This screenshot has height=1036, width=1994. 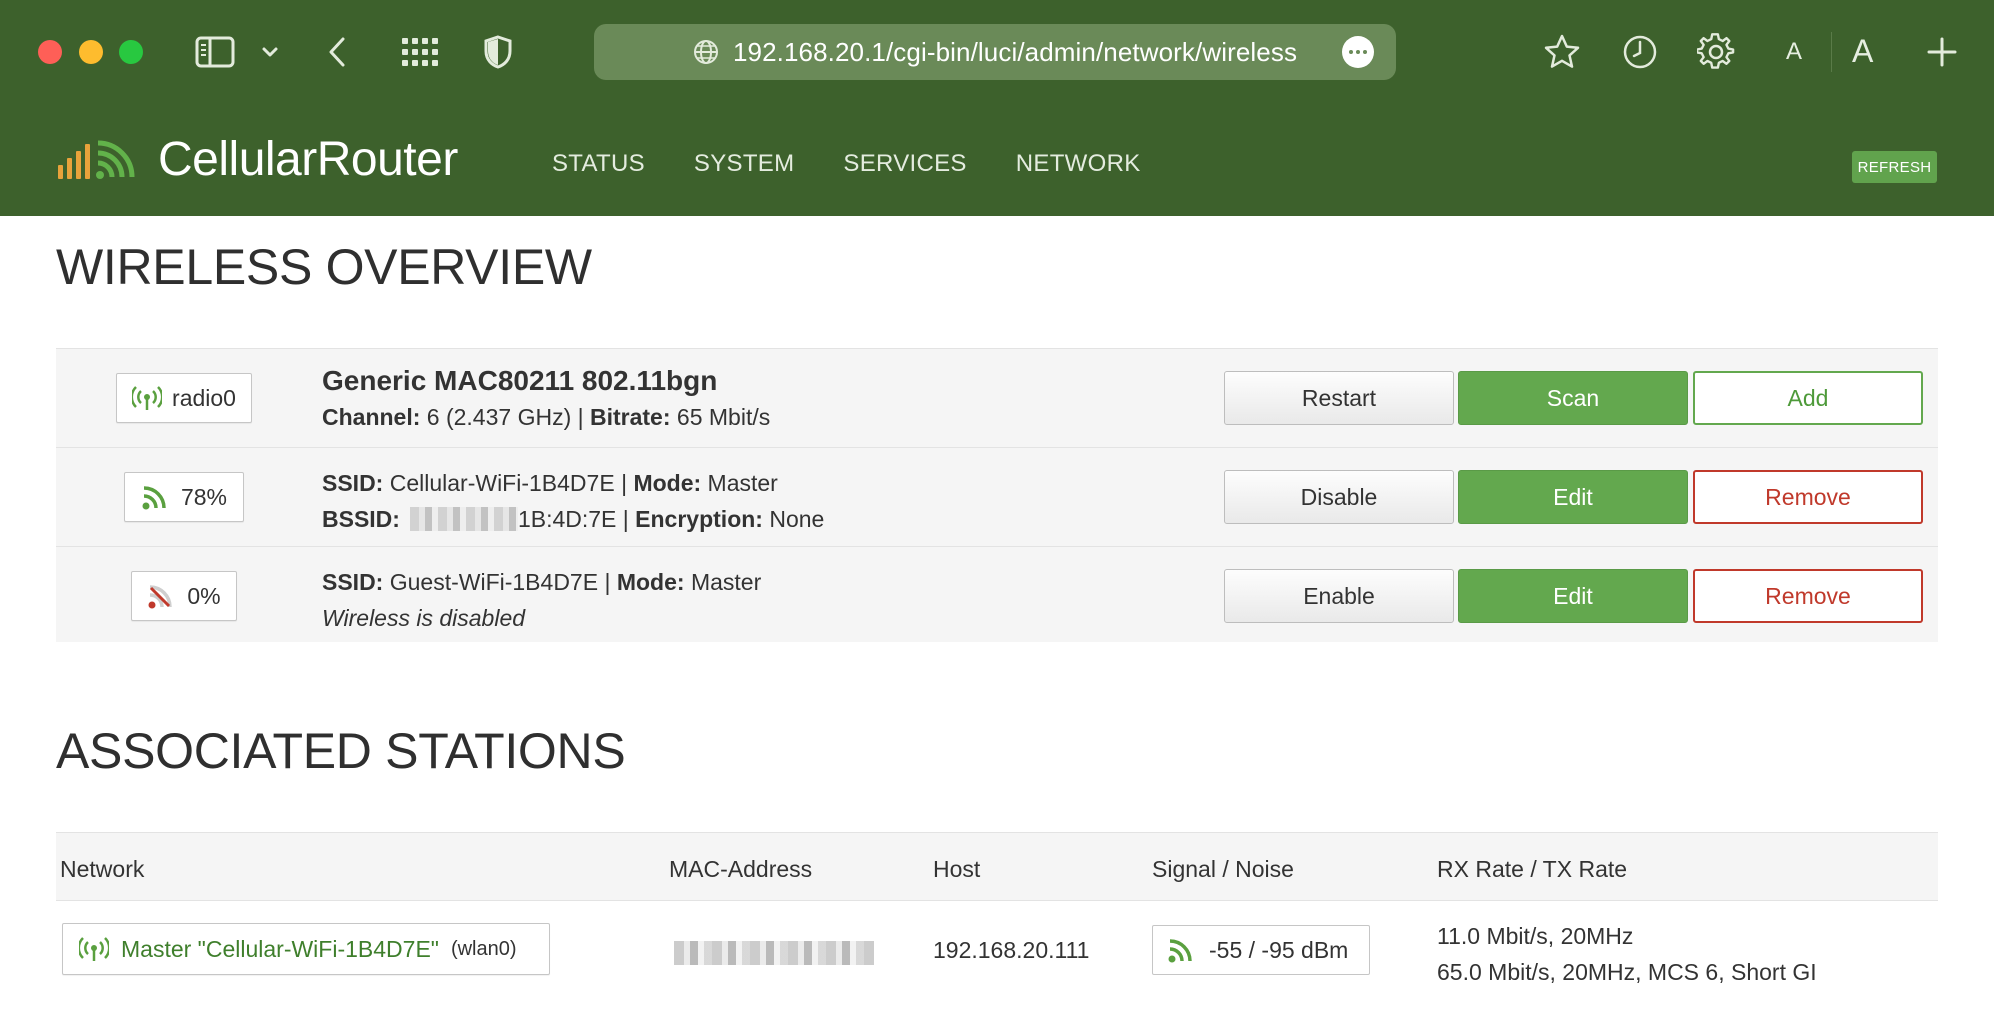 I want to click on increase-font-button: A, so click(x=1862, y=51).